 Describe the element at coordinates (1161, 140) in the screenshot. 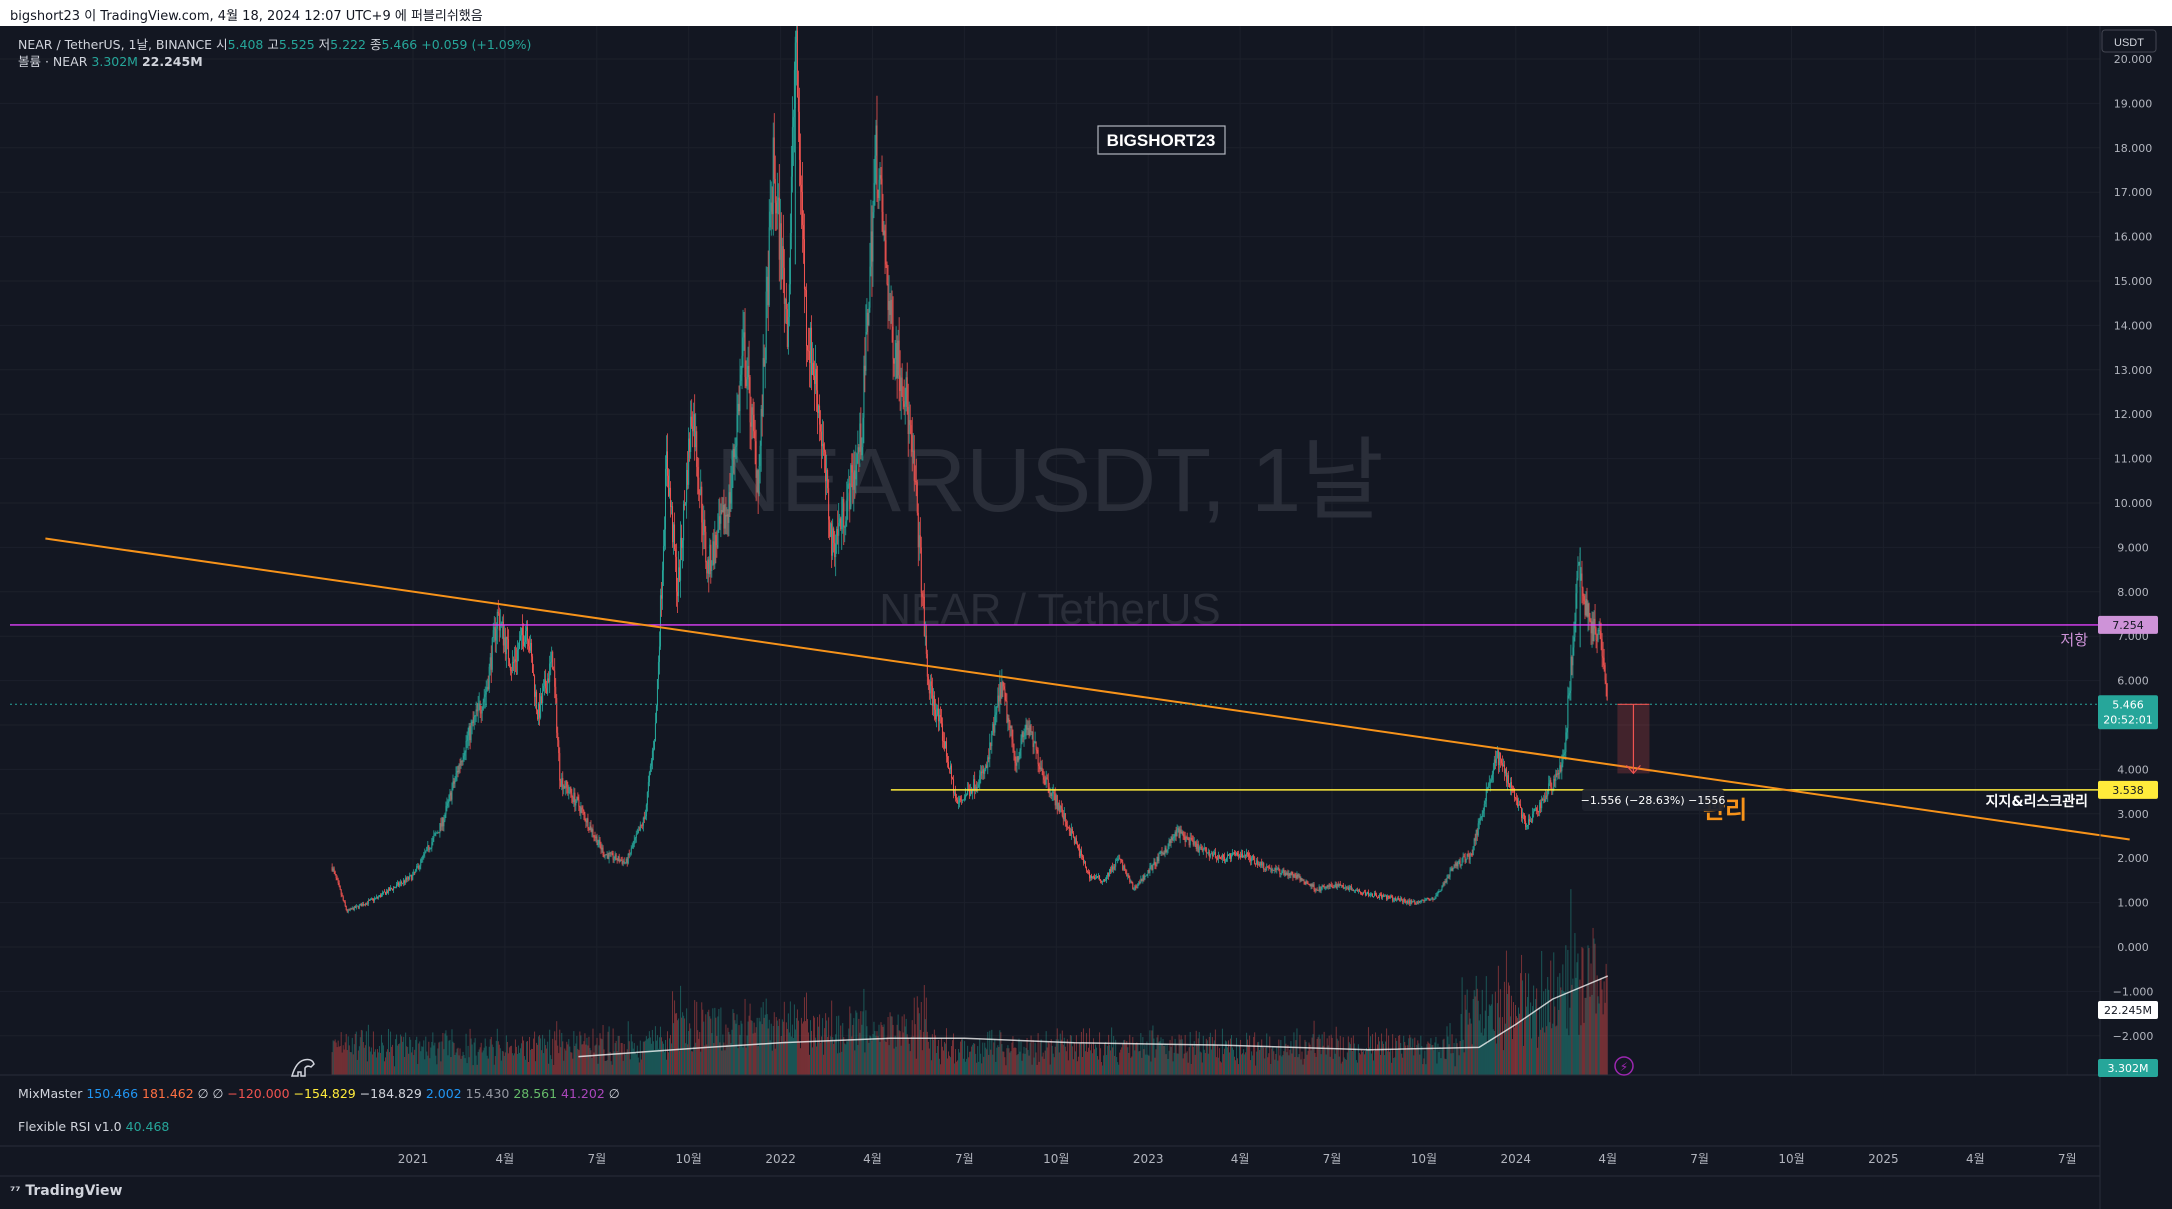

I see `author-tag-box: BIGSHORT23` at that location.